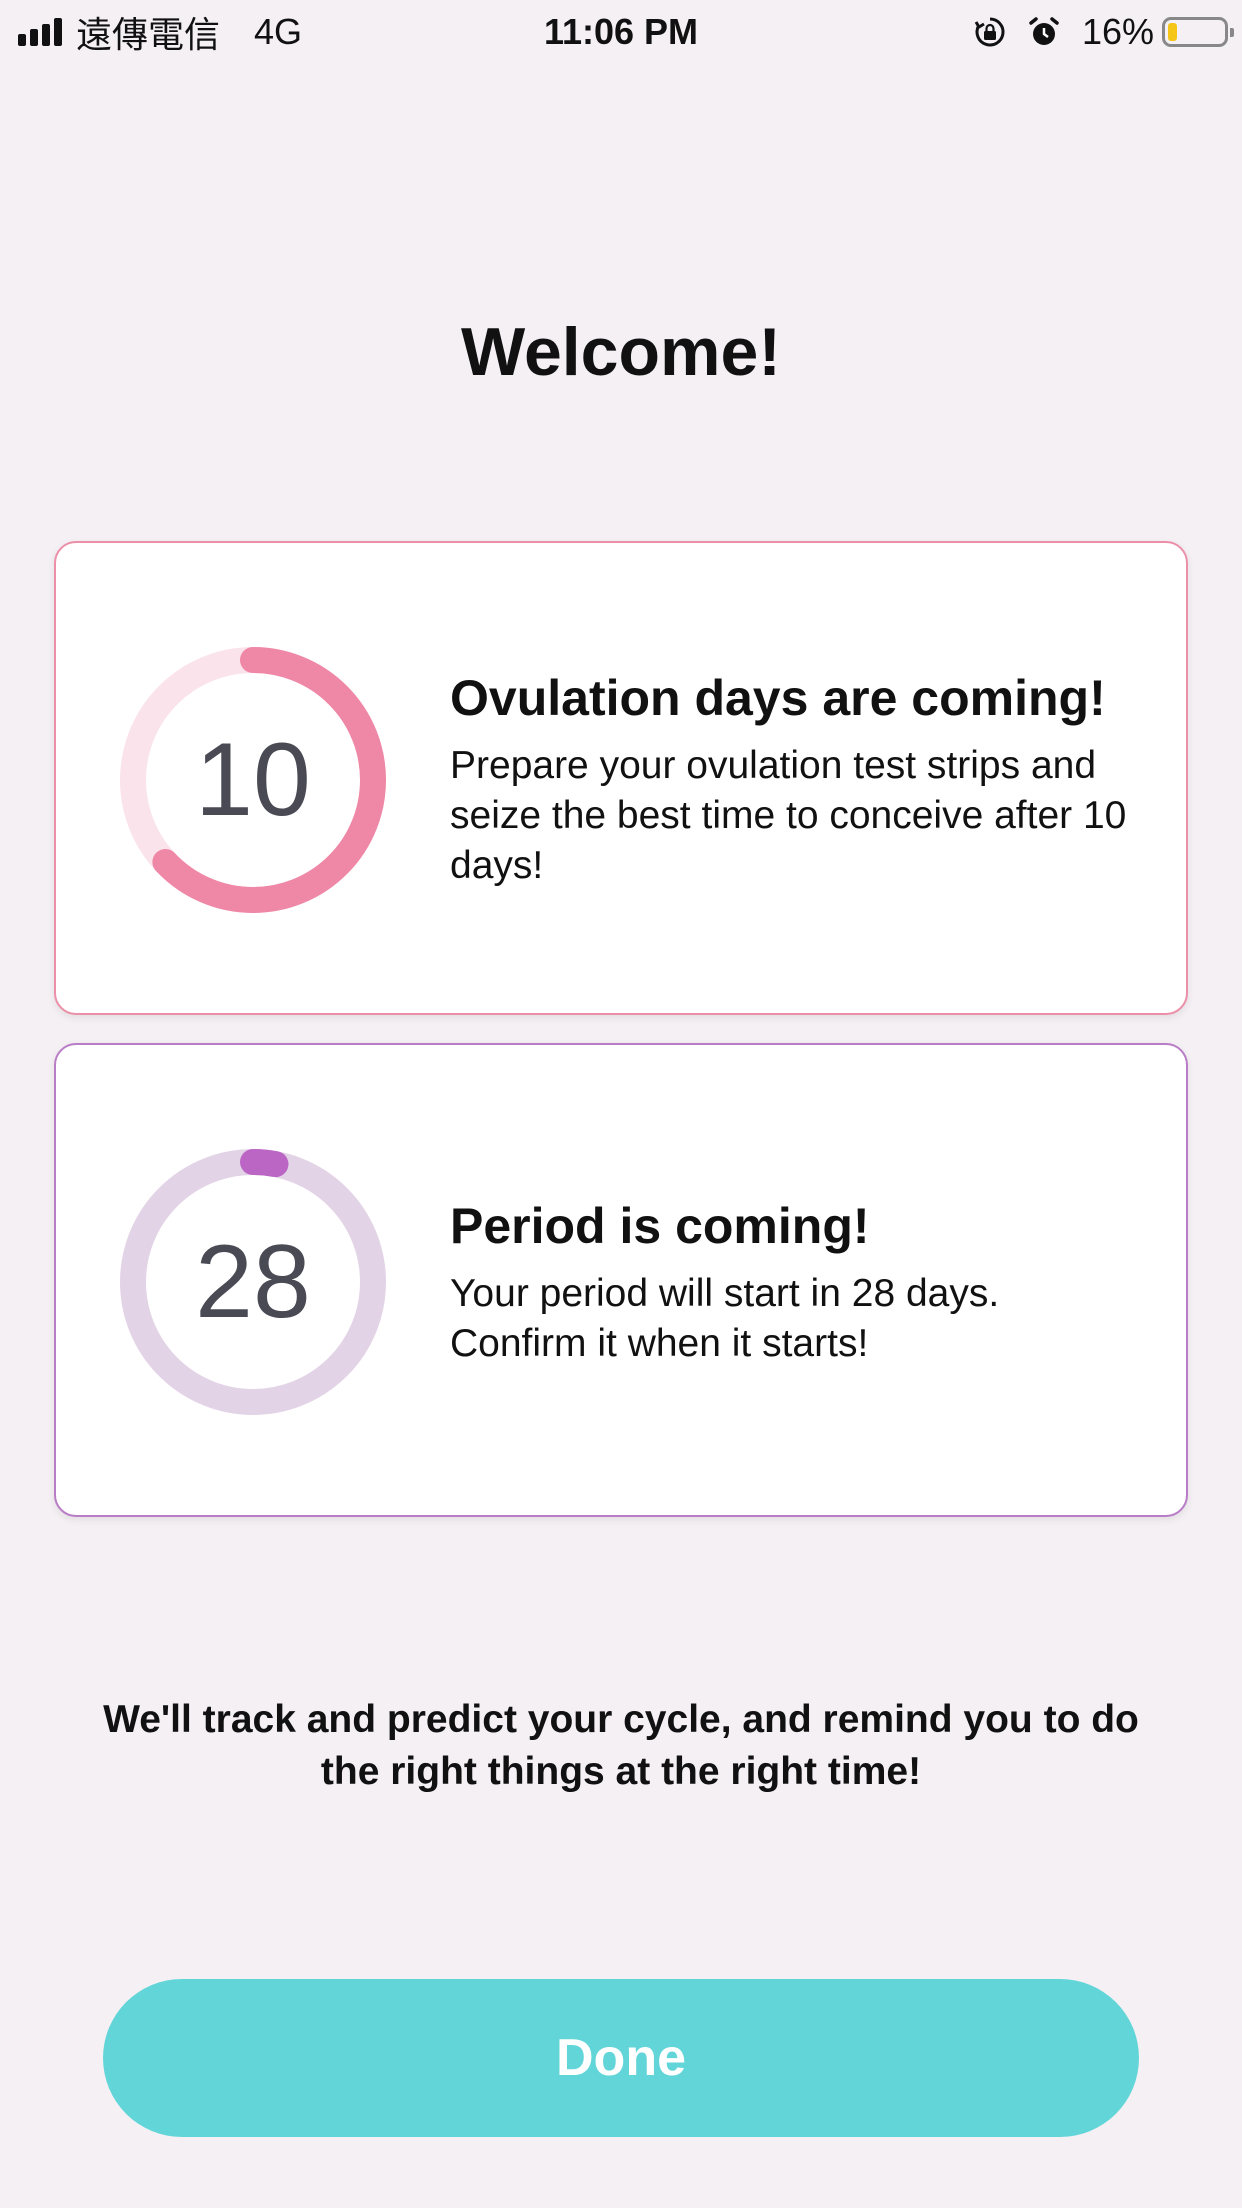 The width and height of the screenshot is (1242, 2208). Describe the element at coordinates (660, 1226) in the screenshot. I see `period-title: Period is coming!` at that location.